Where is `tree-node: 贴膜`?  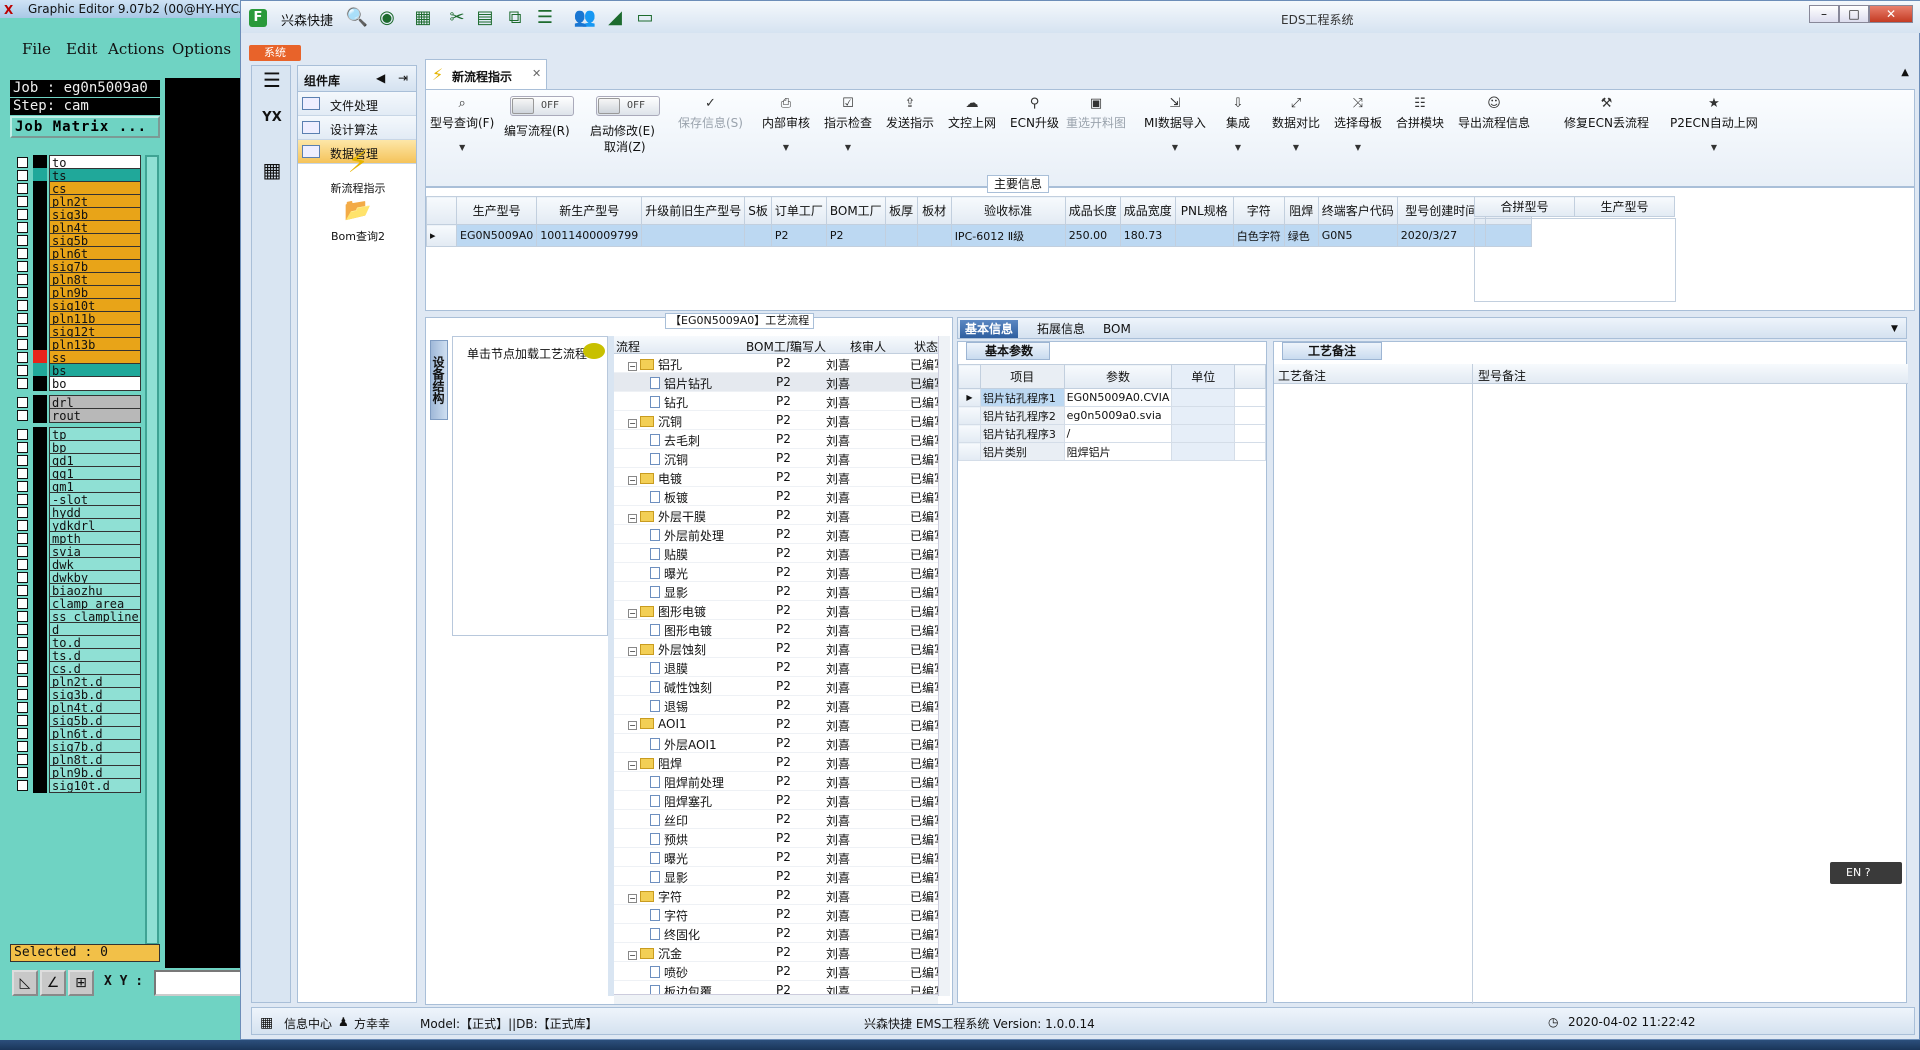
tree-node: 贴膜 is located at coordinates (669, 554).